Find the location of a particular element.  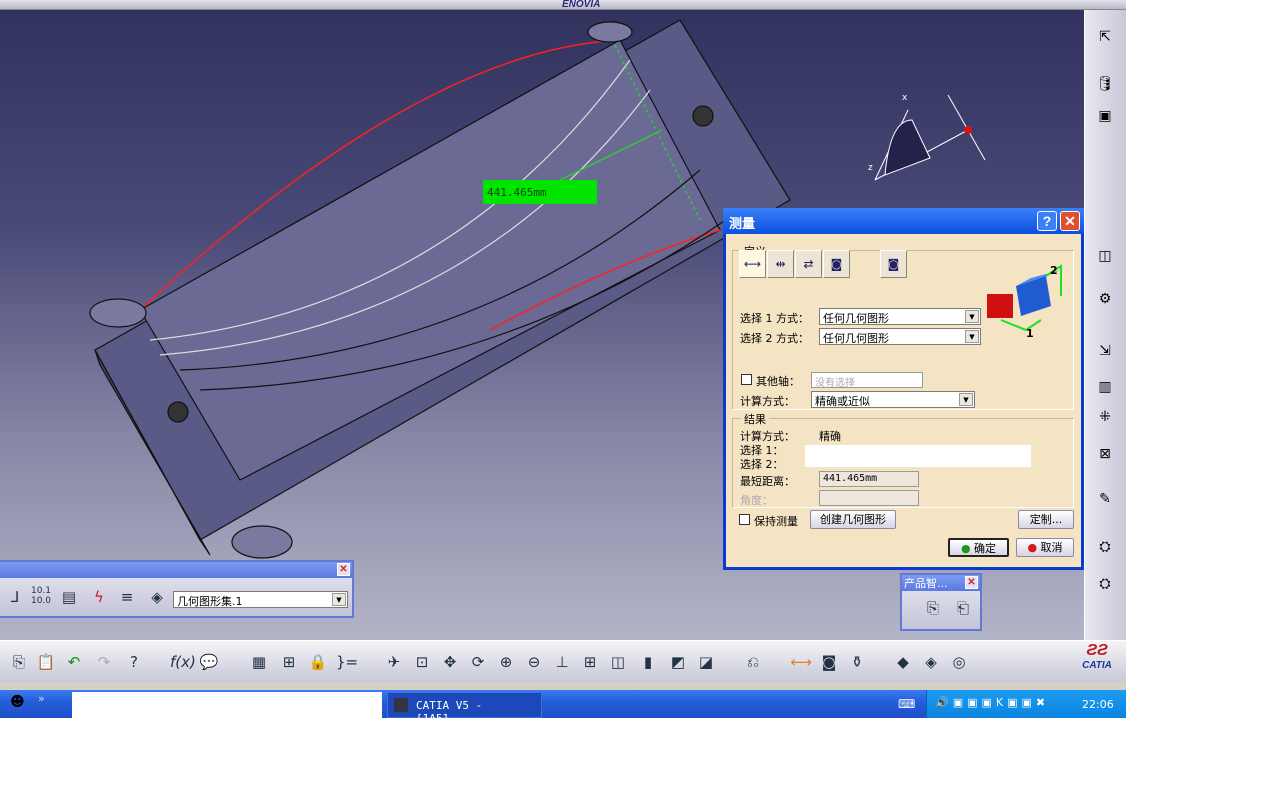

pattern-icon: ⁜ is located at coordinates (1105, 417).